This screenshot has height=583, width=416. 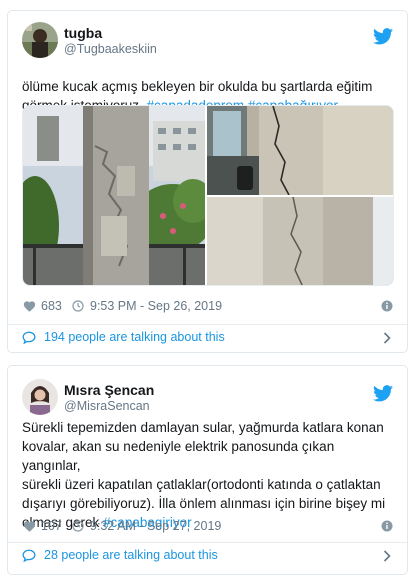 What do you see at coordinates (51, 526) in the screenshot?
I see `like-count: 107` at bounding box center [51, 526].